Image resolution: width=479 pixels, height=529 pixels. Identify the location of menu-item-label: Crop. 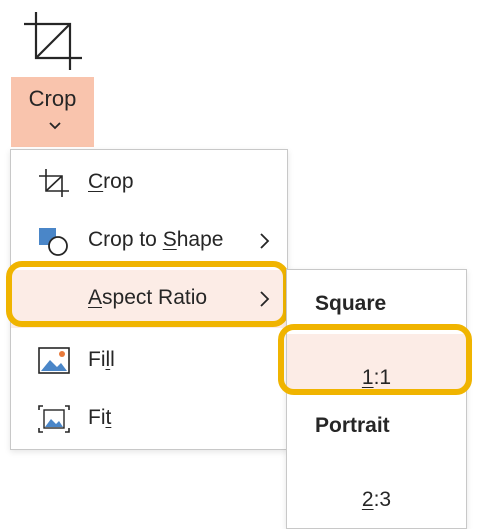
(111, 181).